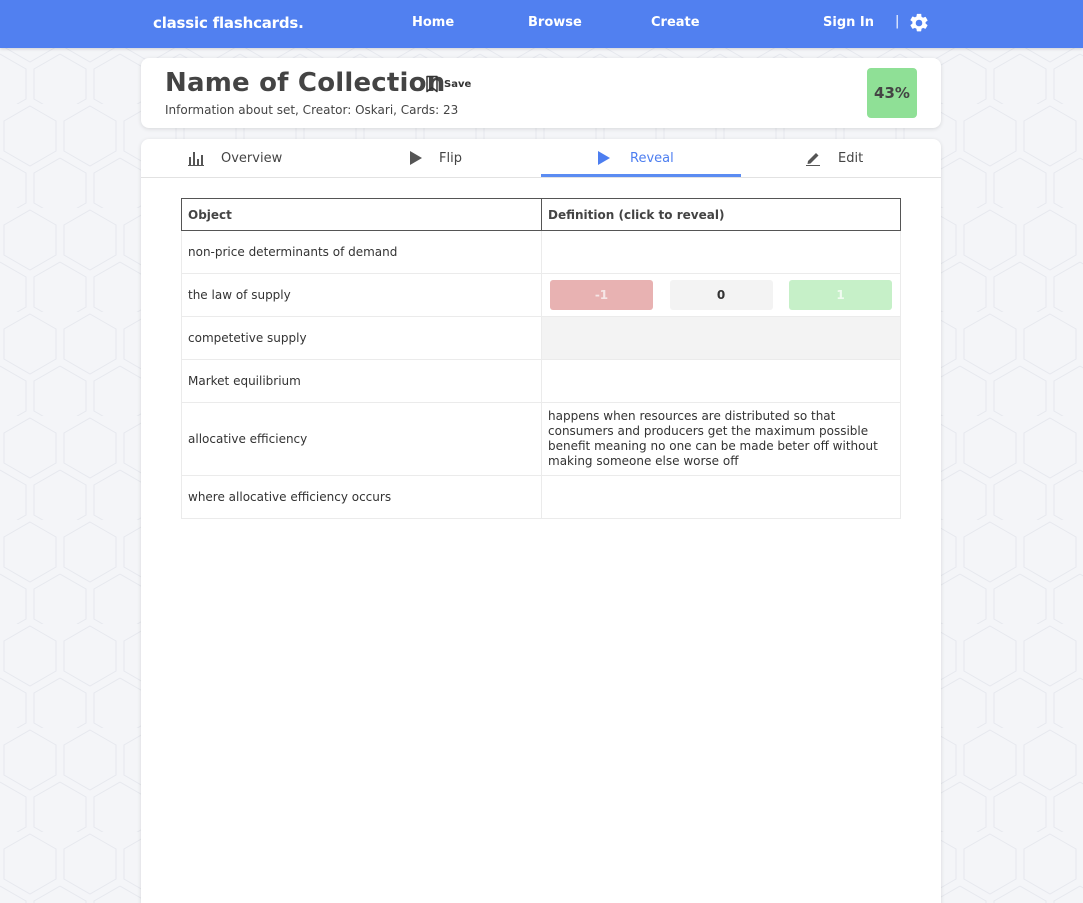 The height and width of the screenshot is (903, 1083). What do you see at coordinates (361, 214) in the screenshot?
I see `column-header-object: Object` at bounding box center [361, 214].